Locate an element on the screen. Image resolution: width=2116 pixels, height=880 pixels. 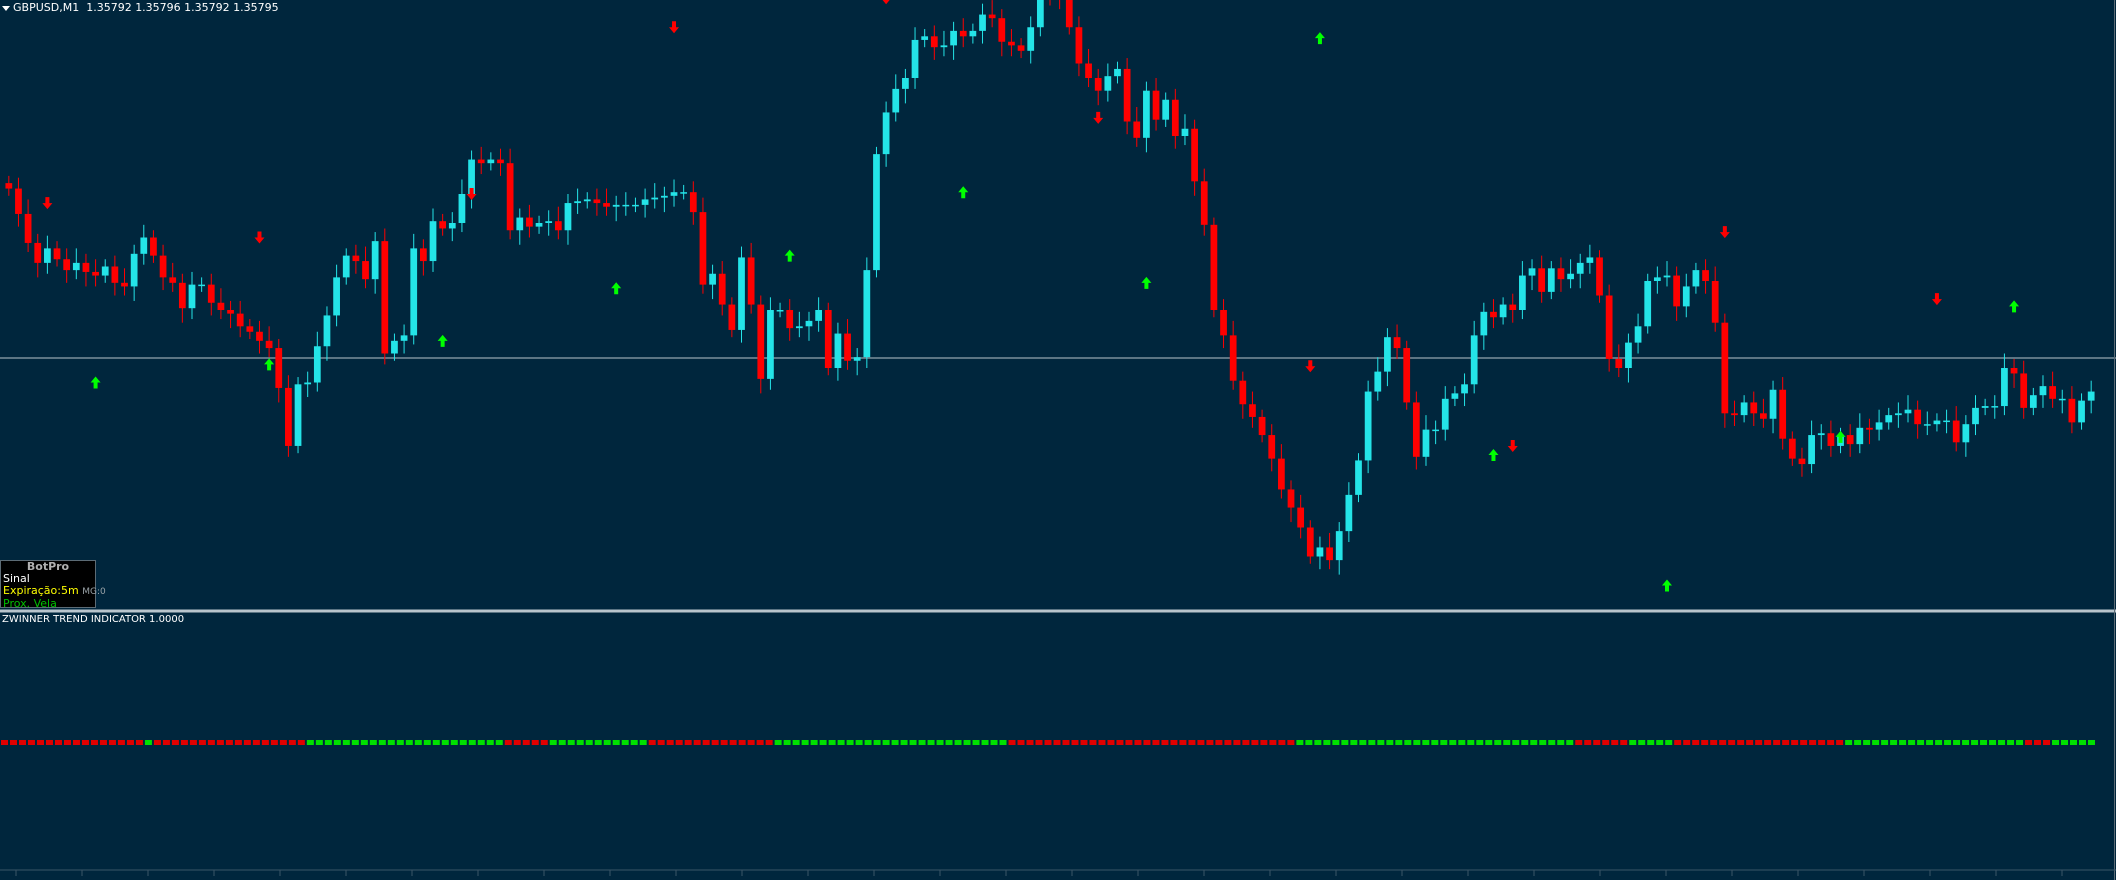
symbol-label: GBPUSD,M1 is located at coordinates (46, 7).